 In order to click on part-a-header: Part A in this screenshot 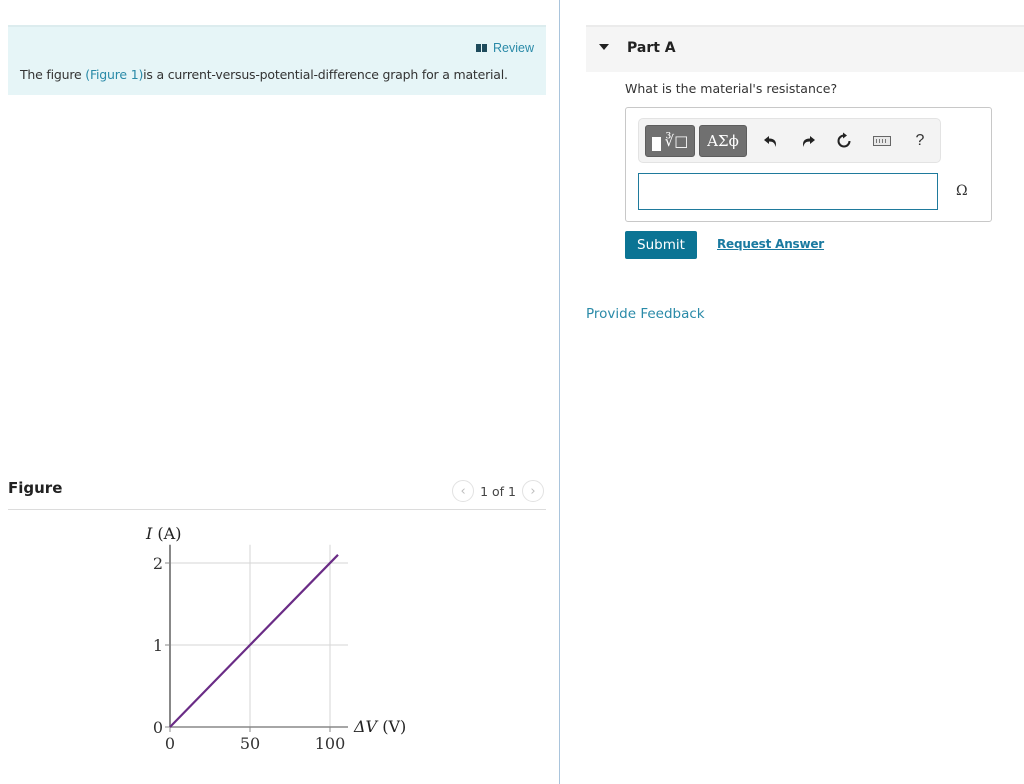, I will do `click(805, 48)`.